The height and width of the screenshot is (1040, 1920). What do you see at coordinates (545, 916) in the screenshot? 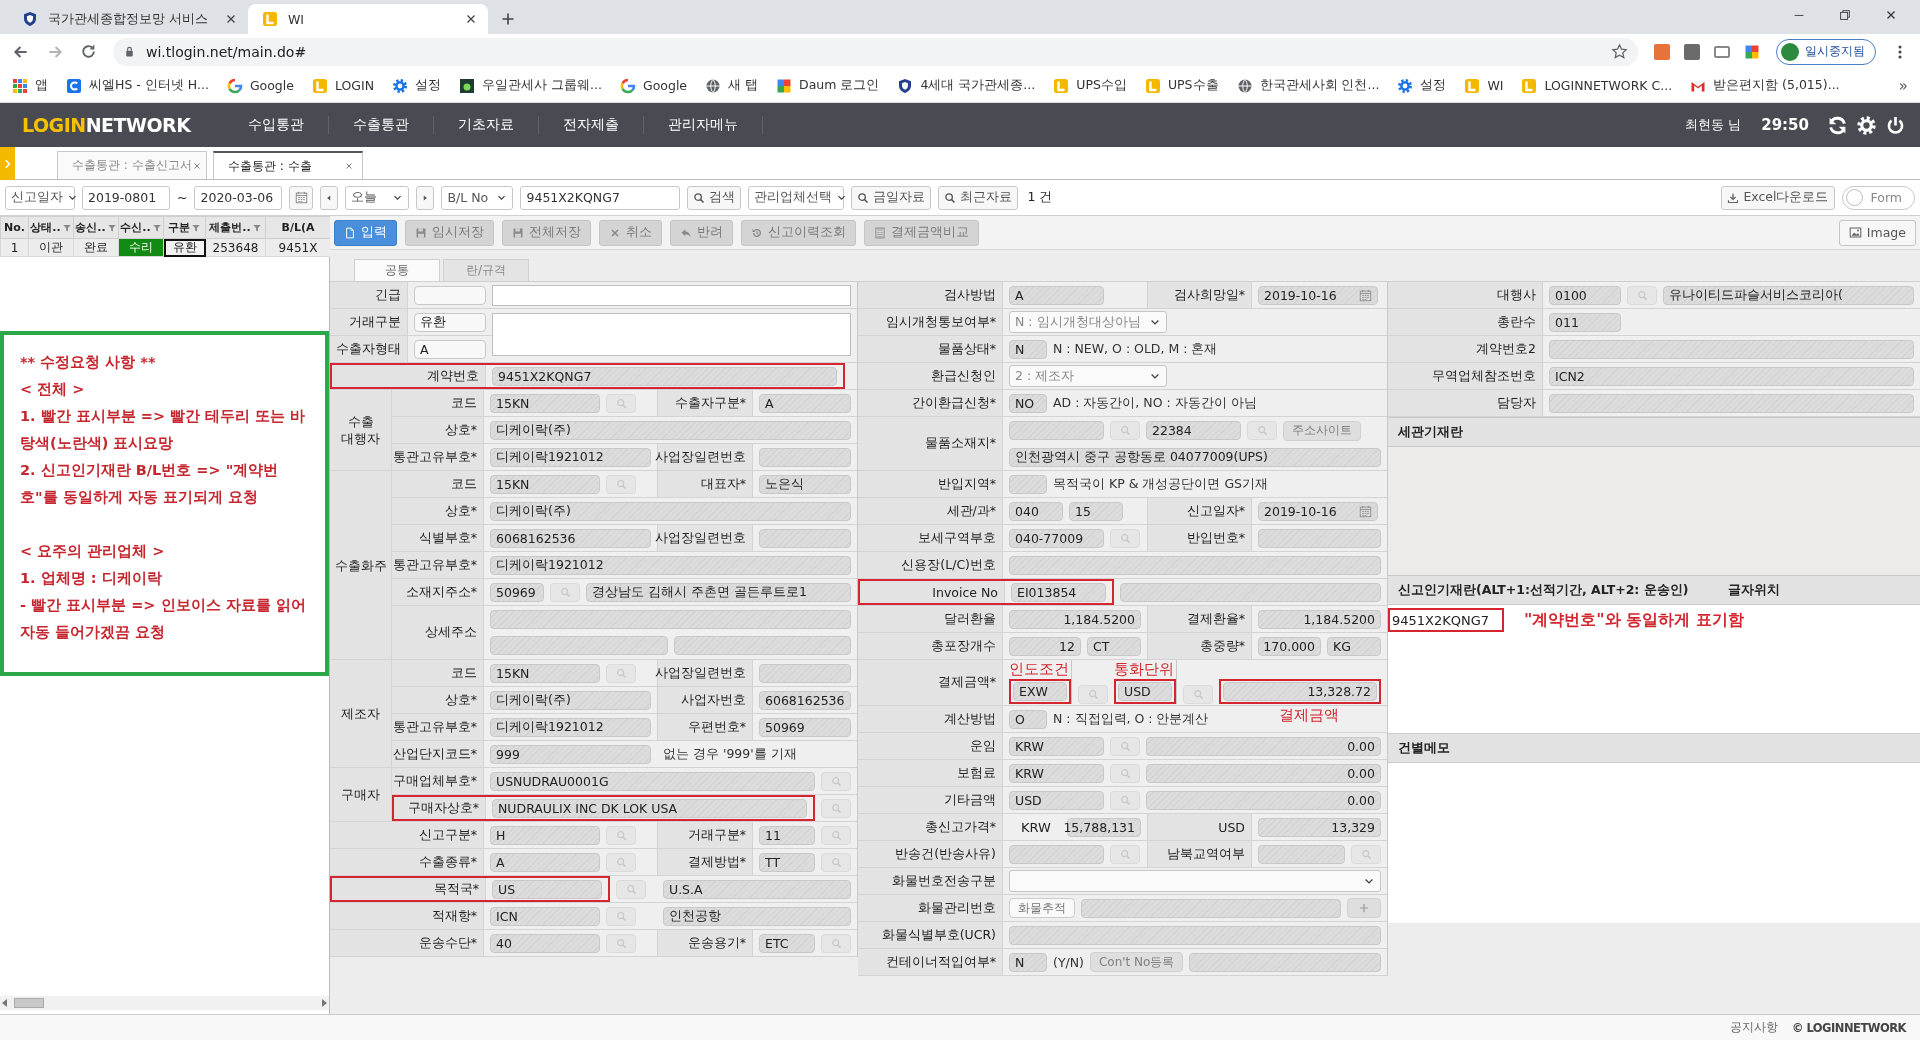
I see `text-field: ICN` at bounding box center [545, 916].